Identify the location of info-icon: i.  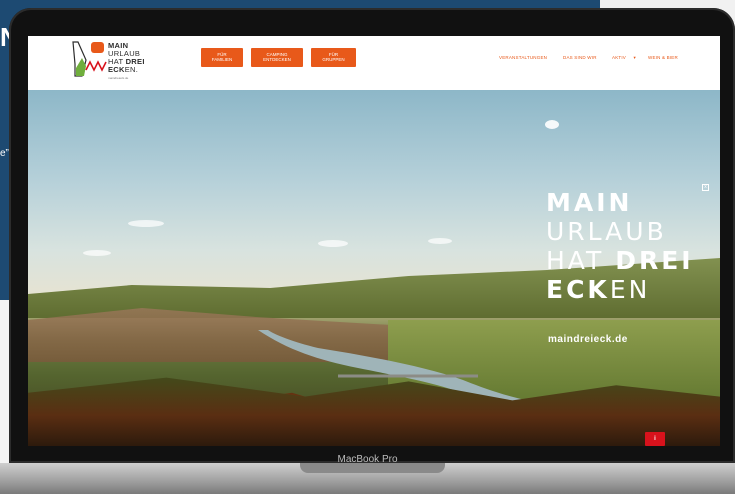
(655, 439).